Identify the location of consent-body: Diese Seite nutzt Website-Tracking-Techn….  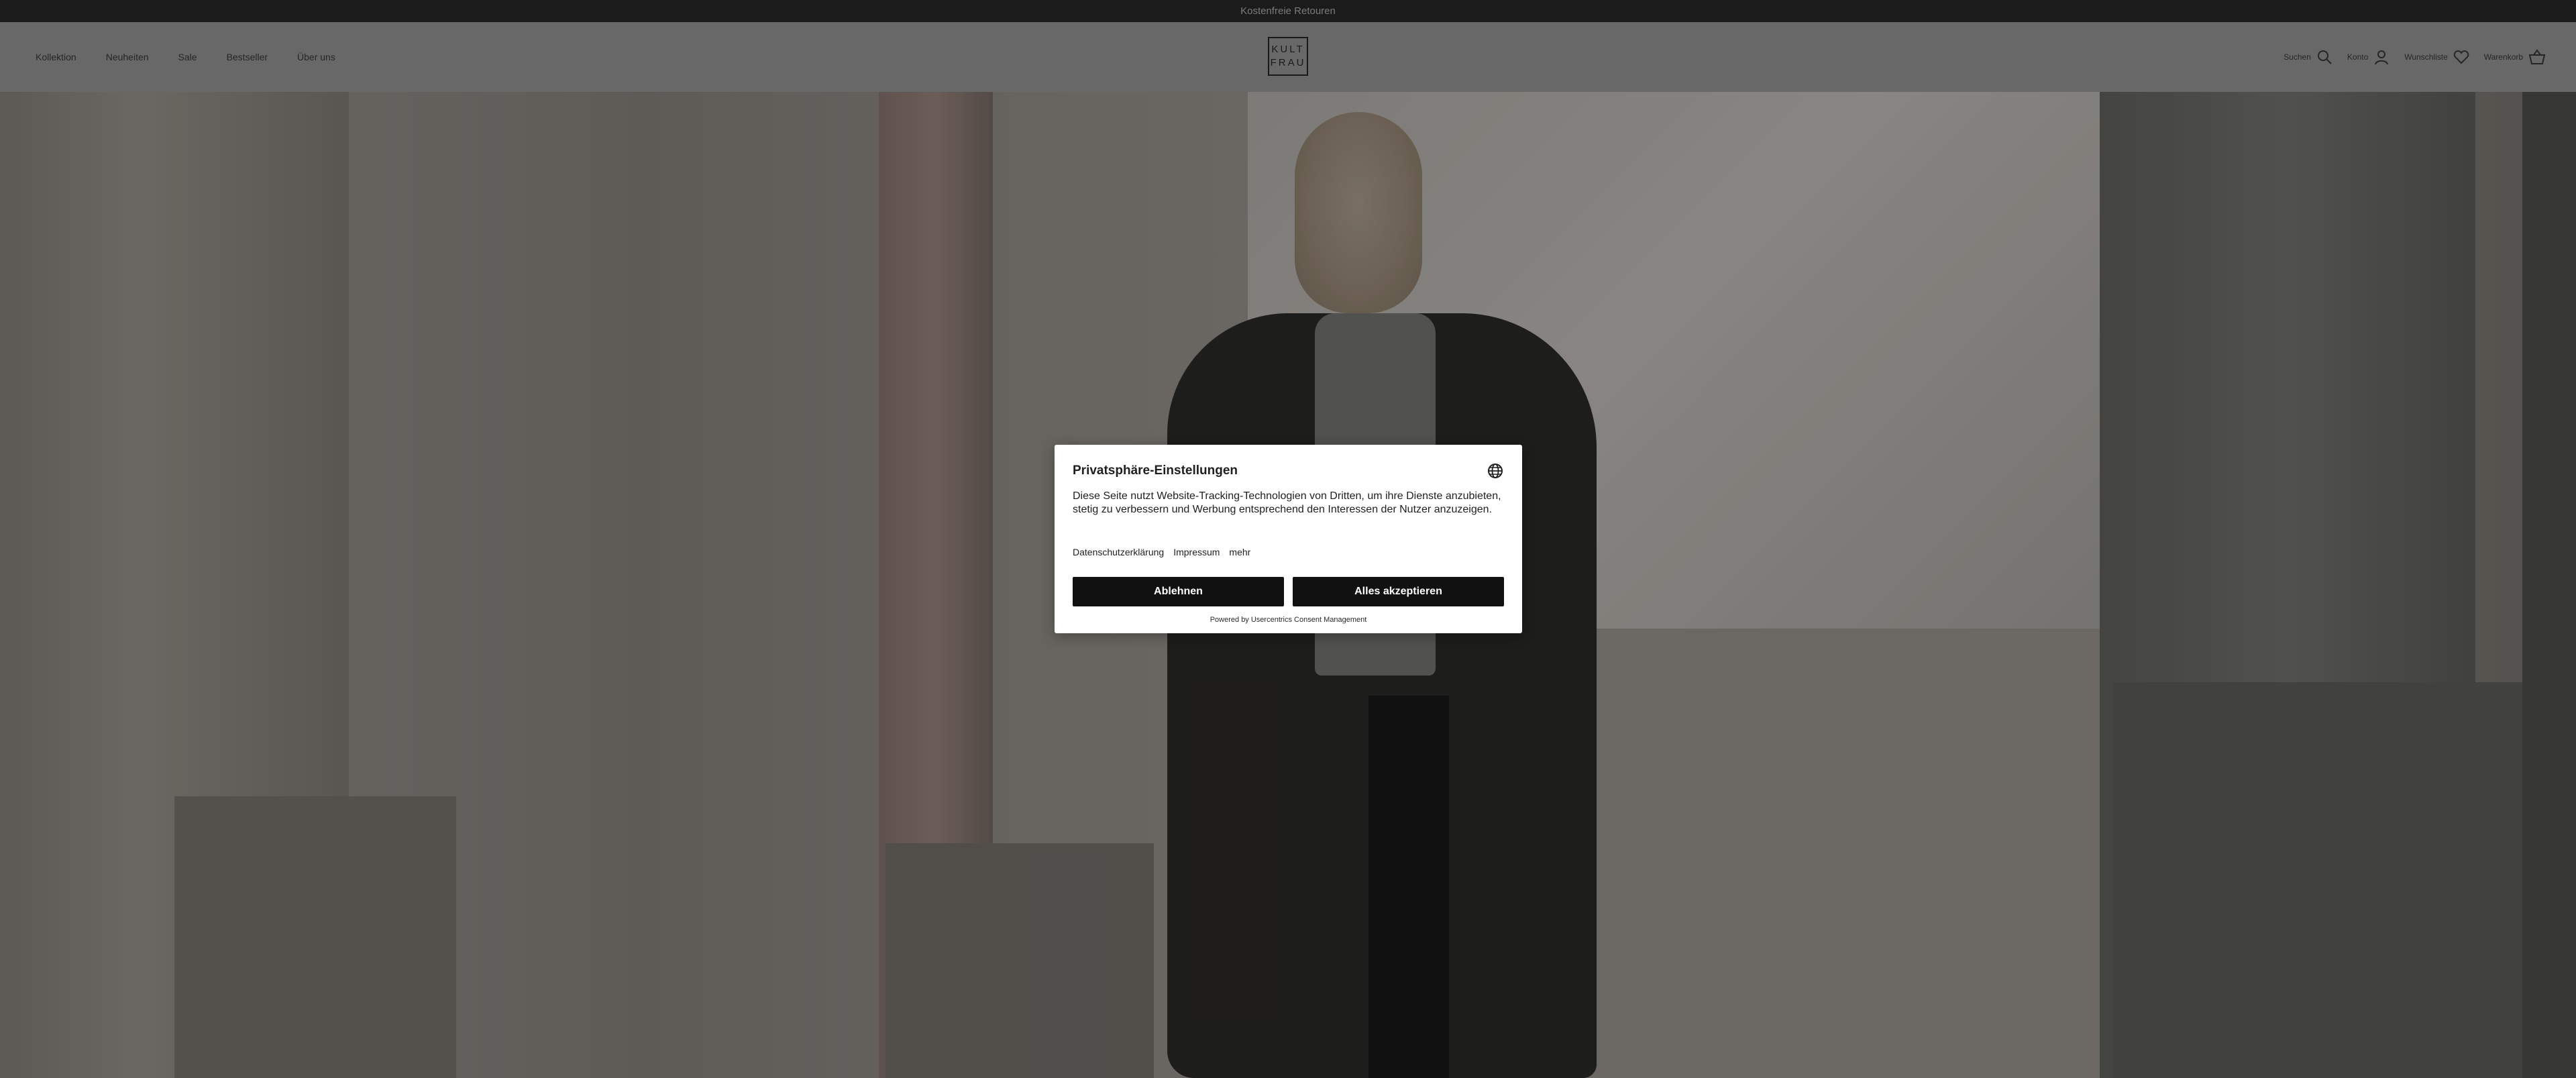
(1287, 502).